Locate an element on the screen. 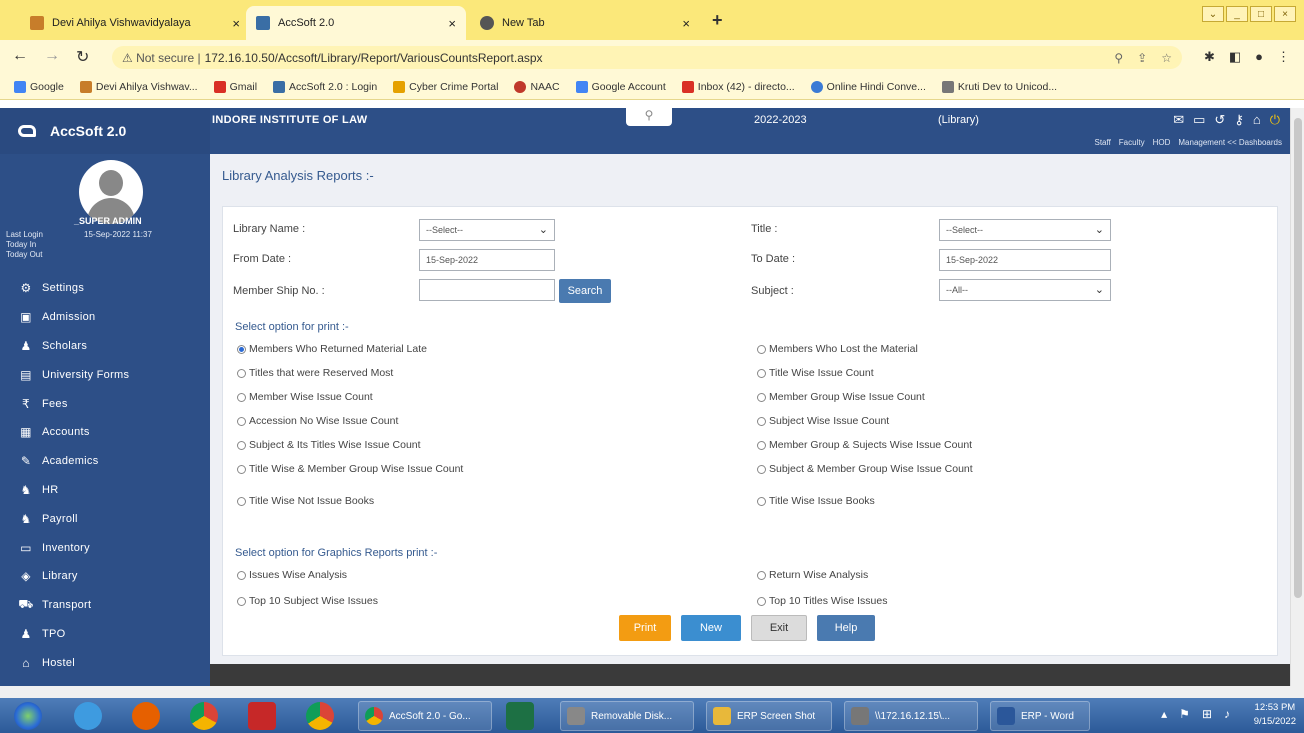 The height and width of the screenshot is (733, 1304). flag-icon: ⚑ is located at coordinates (1184, 714).